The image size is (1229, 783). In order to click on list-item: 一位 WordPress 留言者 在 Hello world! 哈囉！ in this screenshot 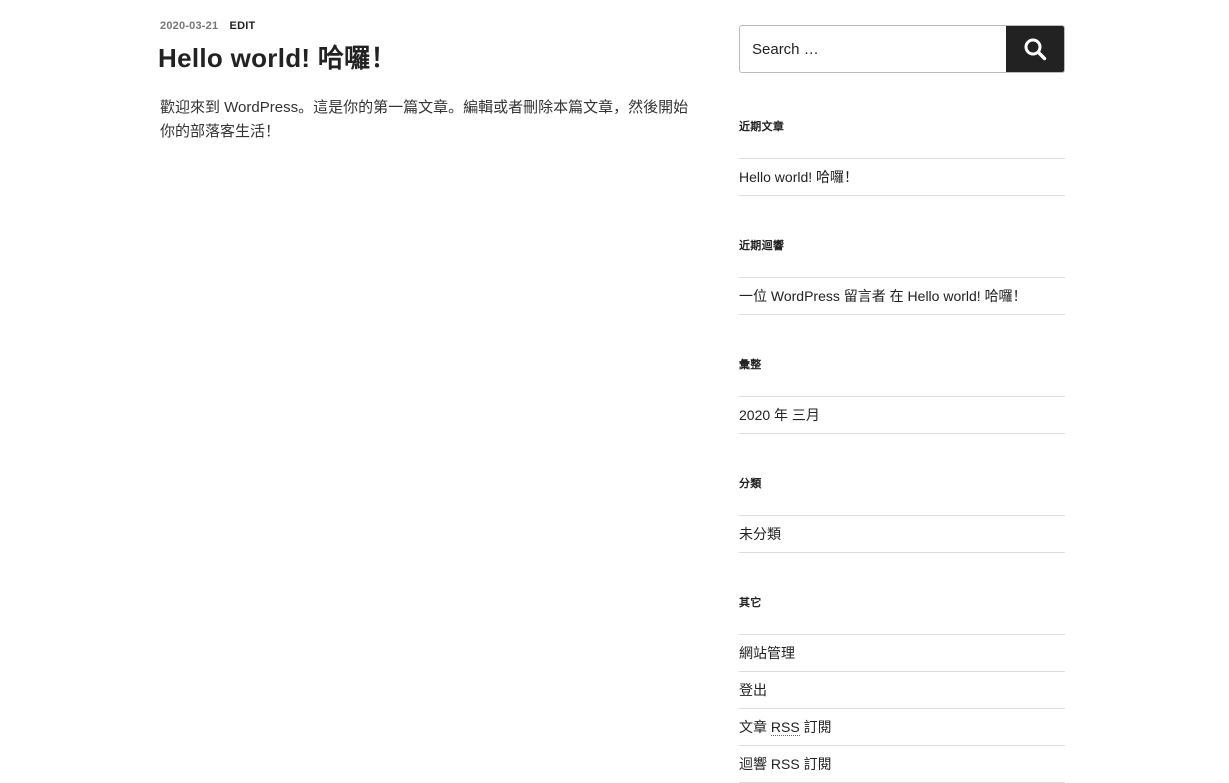, I will do `click(902, 296)`.